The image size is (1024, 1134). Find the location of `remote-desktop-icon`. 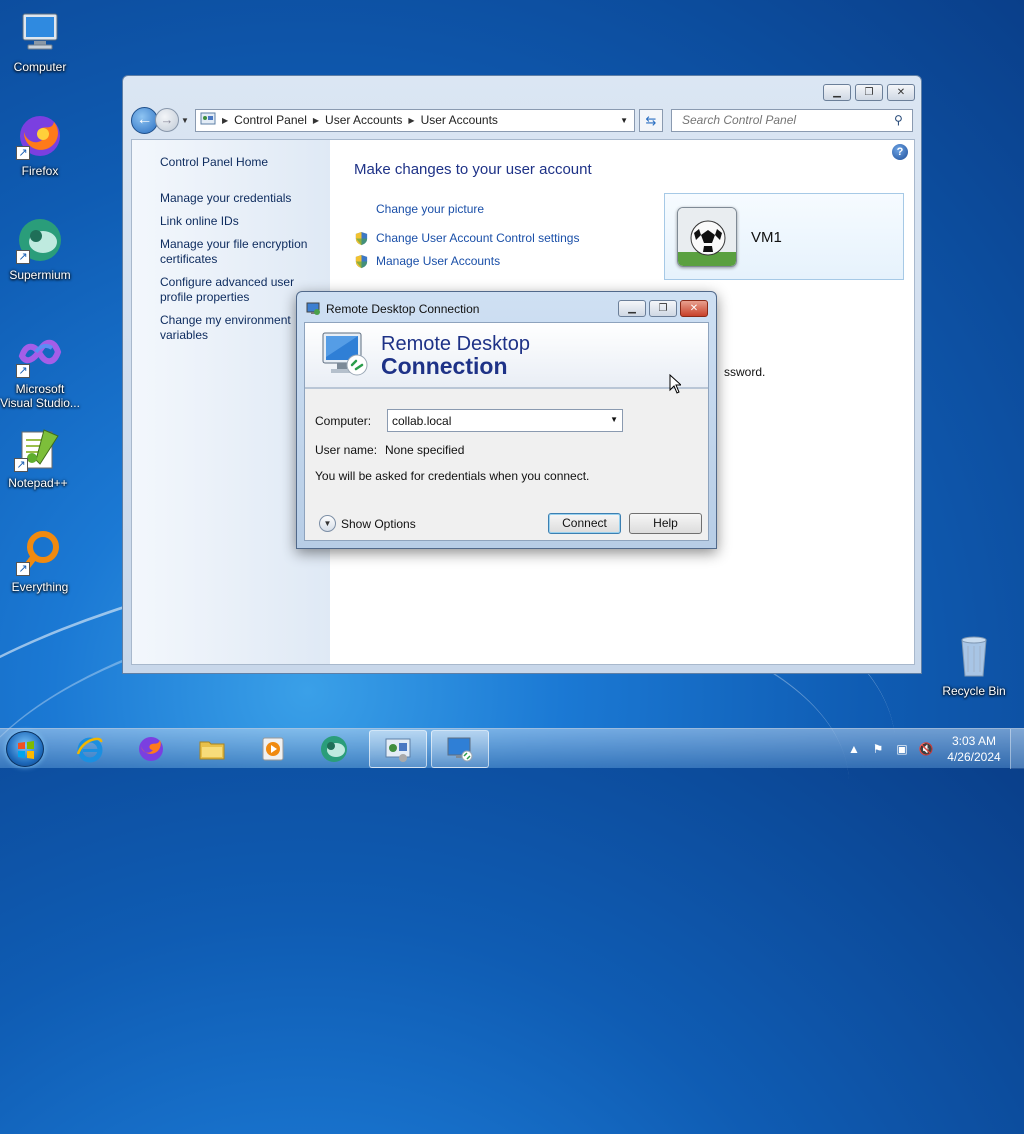

remote-desktop-icon is located at coordinates (460, 749).